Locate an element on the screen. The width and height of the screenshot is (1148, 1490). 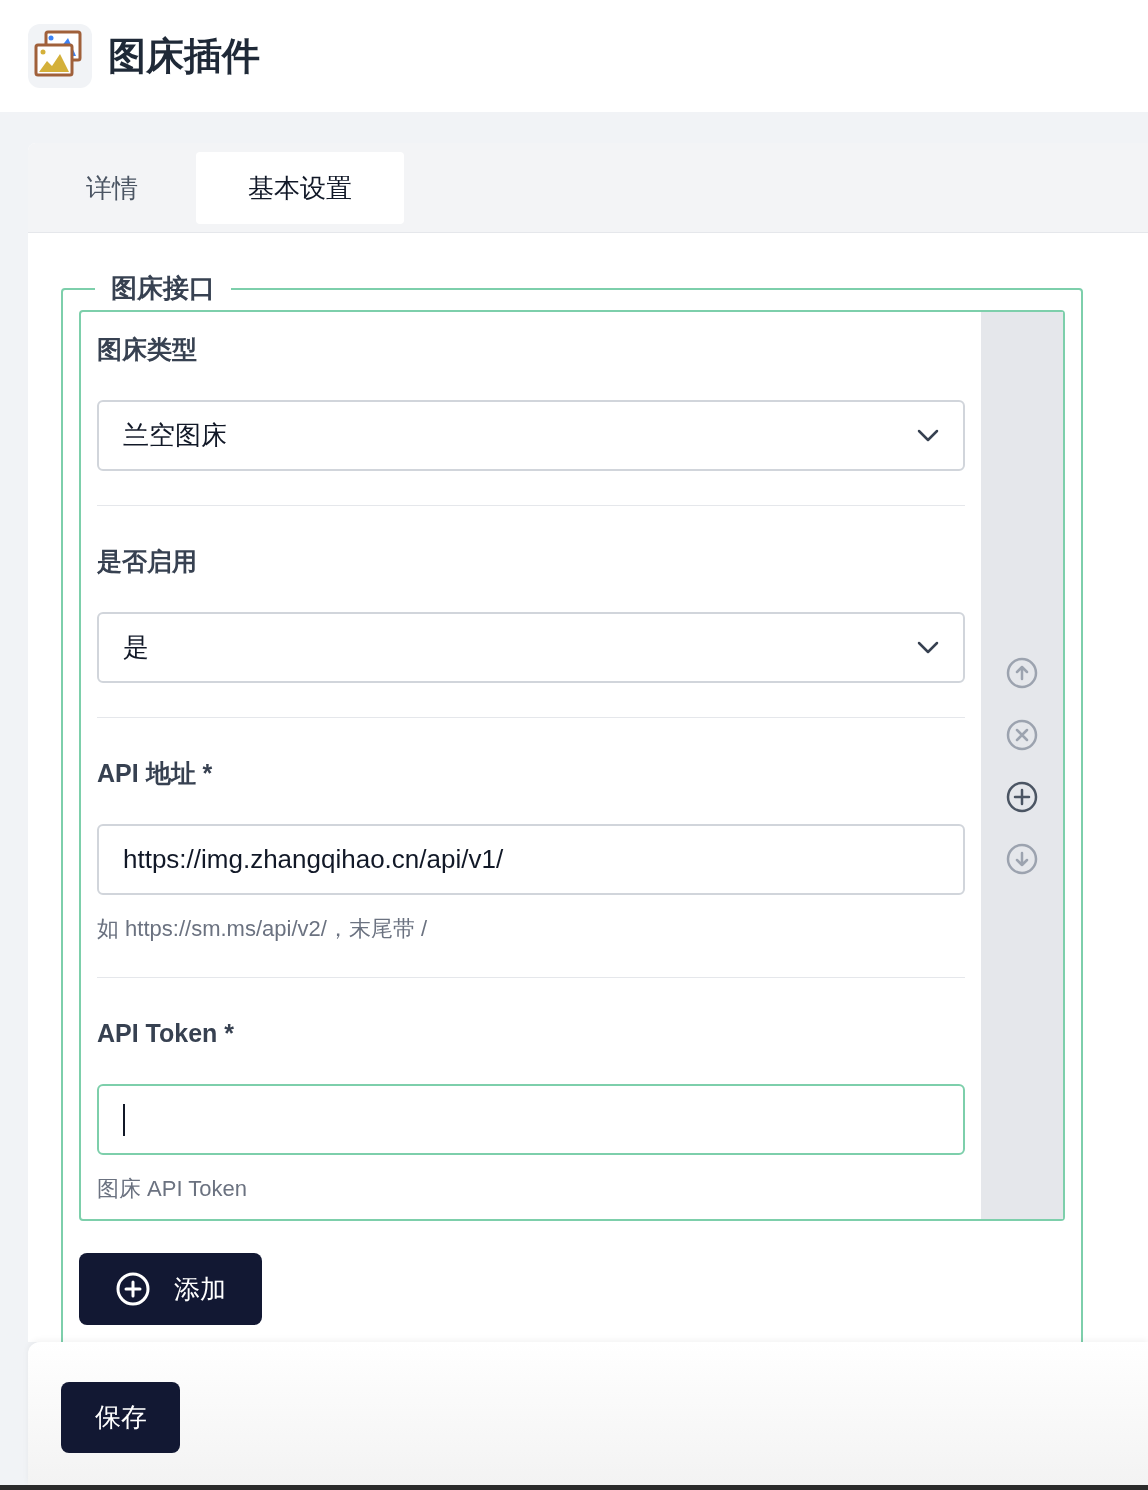
input-field: https://img.zhangqihao.cn/api/v1/ is located at coordinates (531, 859).